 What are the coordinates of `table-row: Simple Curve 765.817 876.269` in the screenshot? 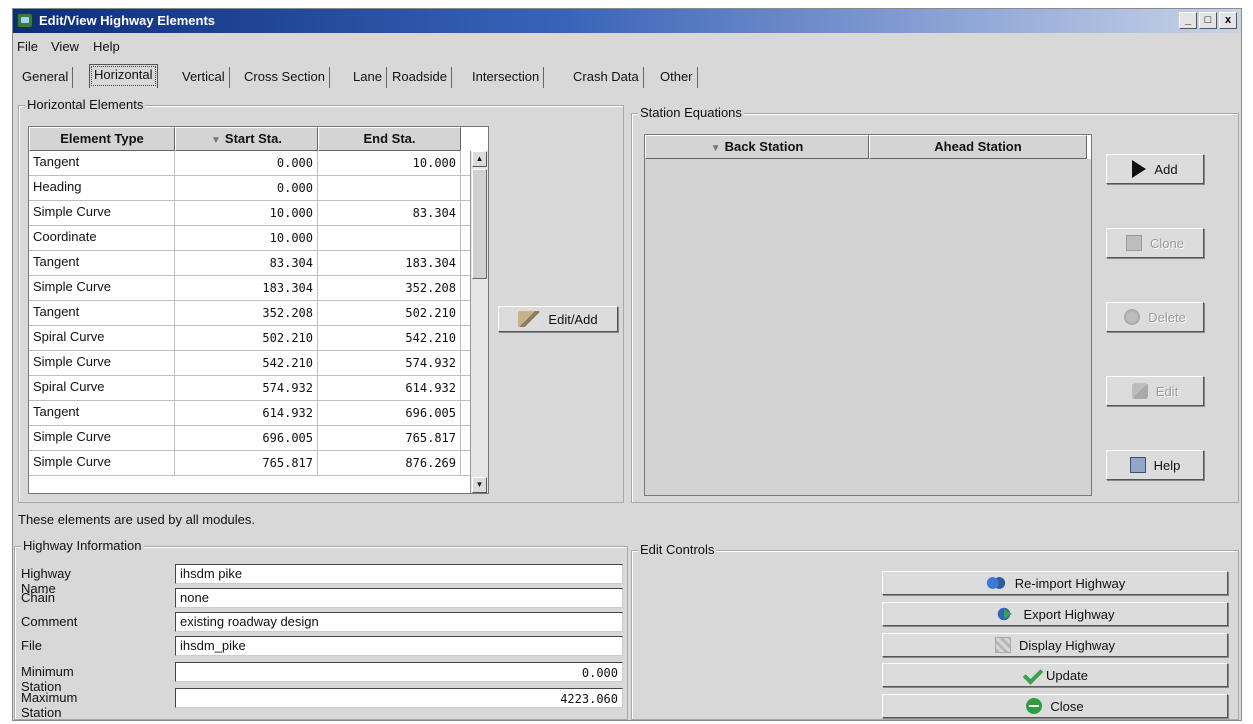 It's located at (258, 463).